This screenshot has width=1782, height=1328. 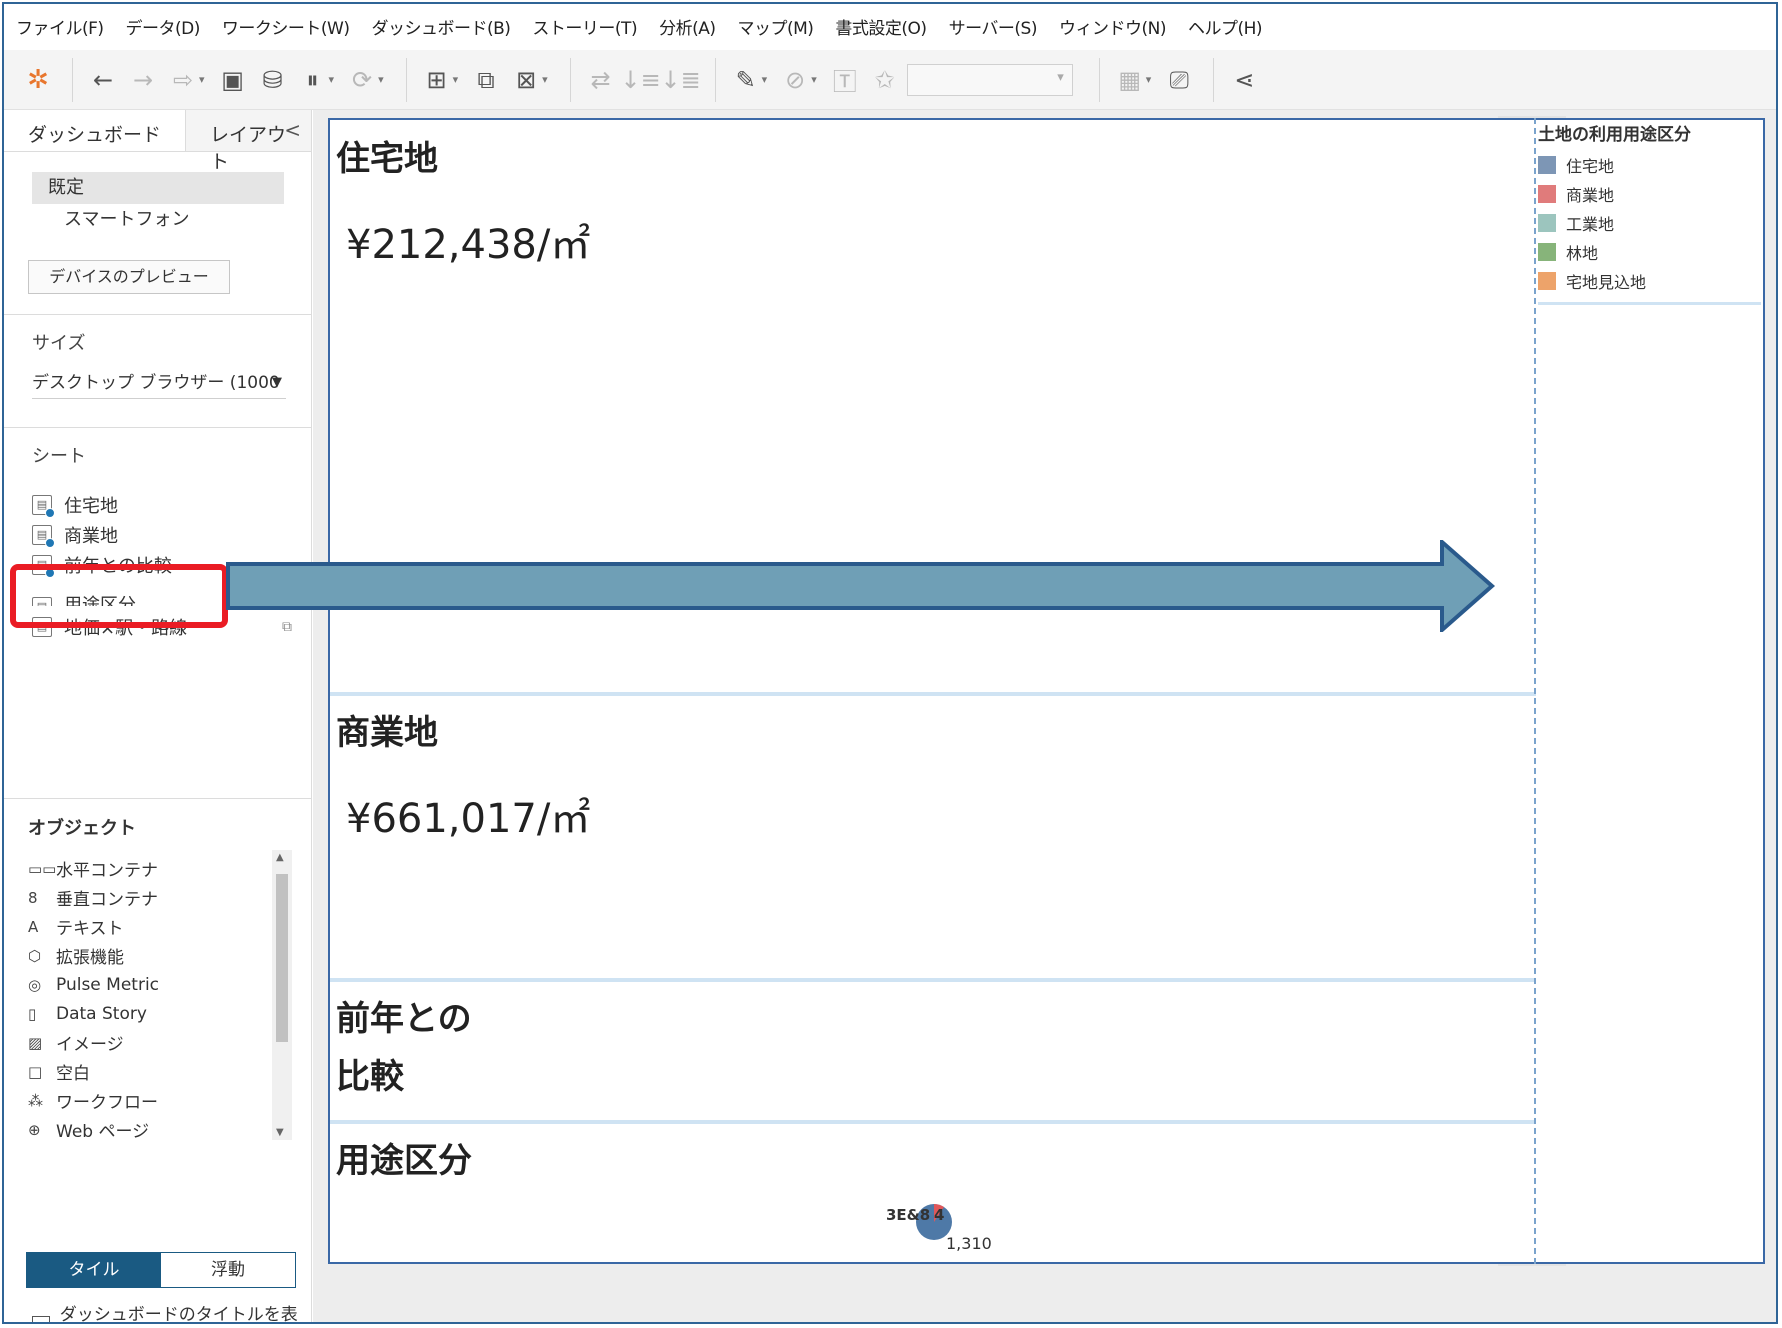 I want to click on pause-updates-icon: ⏸, so click(x=313, y=80).